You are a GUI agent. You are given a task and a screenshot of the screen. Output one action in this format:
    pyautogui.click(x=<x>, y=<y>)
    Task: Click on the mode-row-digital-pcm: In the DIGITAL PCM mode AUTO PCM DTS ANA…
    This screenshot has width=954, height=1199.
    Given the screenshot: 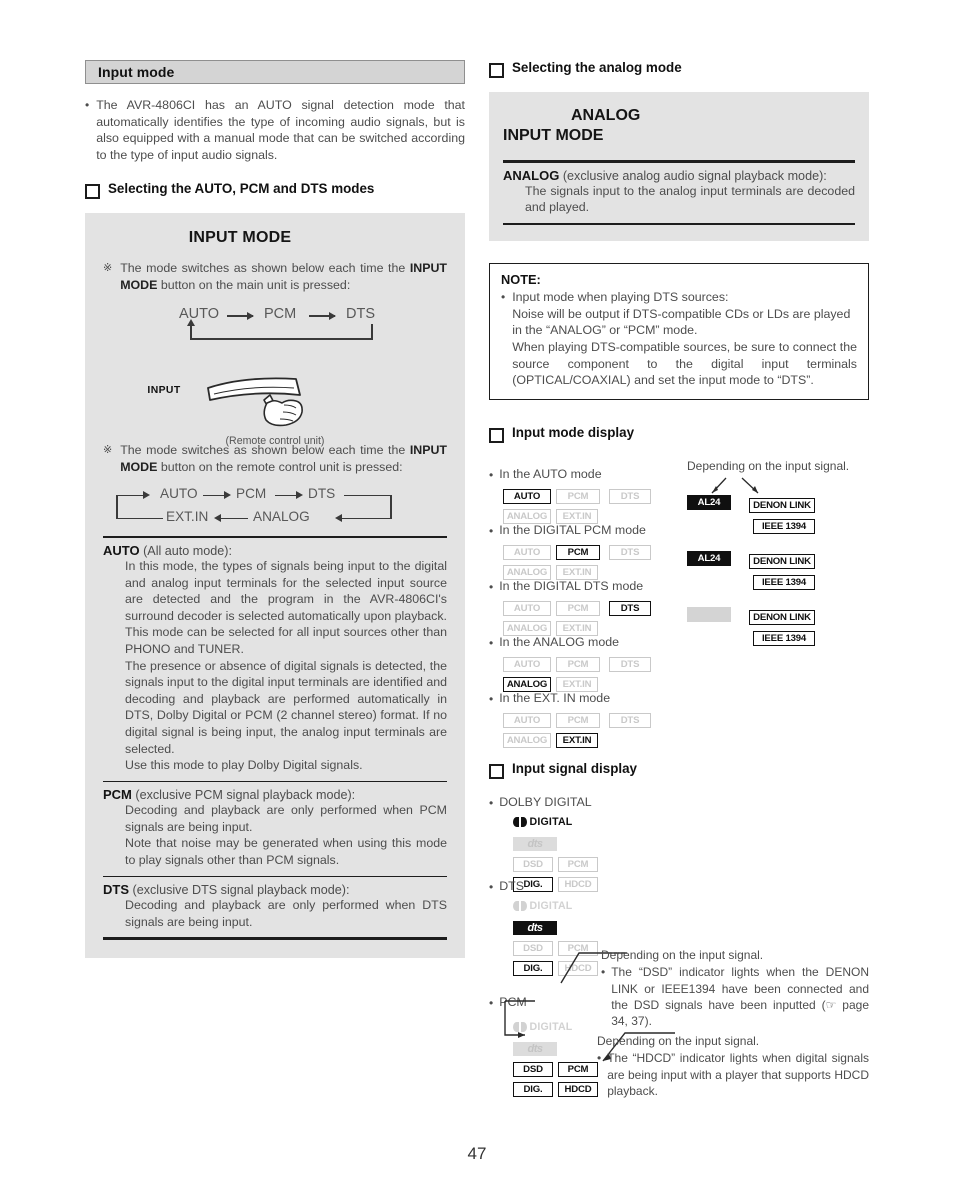 What is the action you would take?
    pyautogui.click(x=575, y=553)
    